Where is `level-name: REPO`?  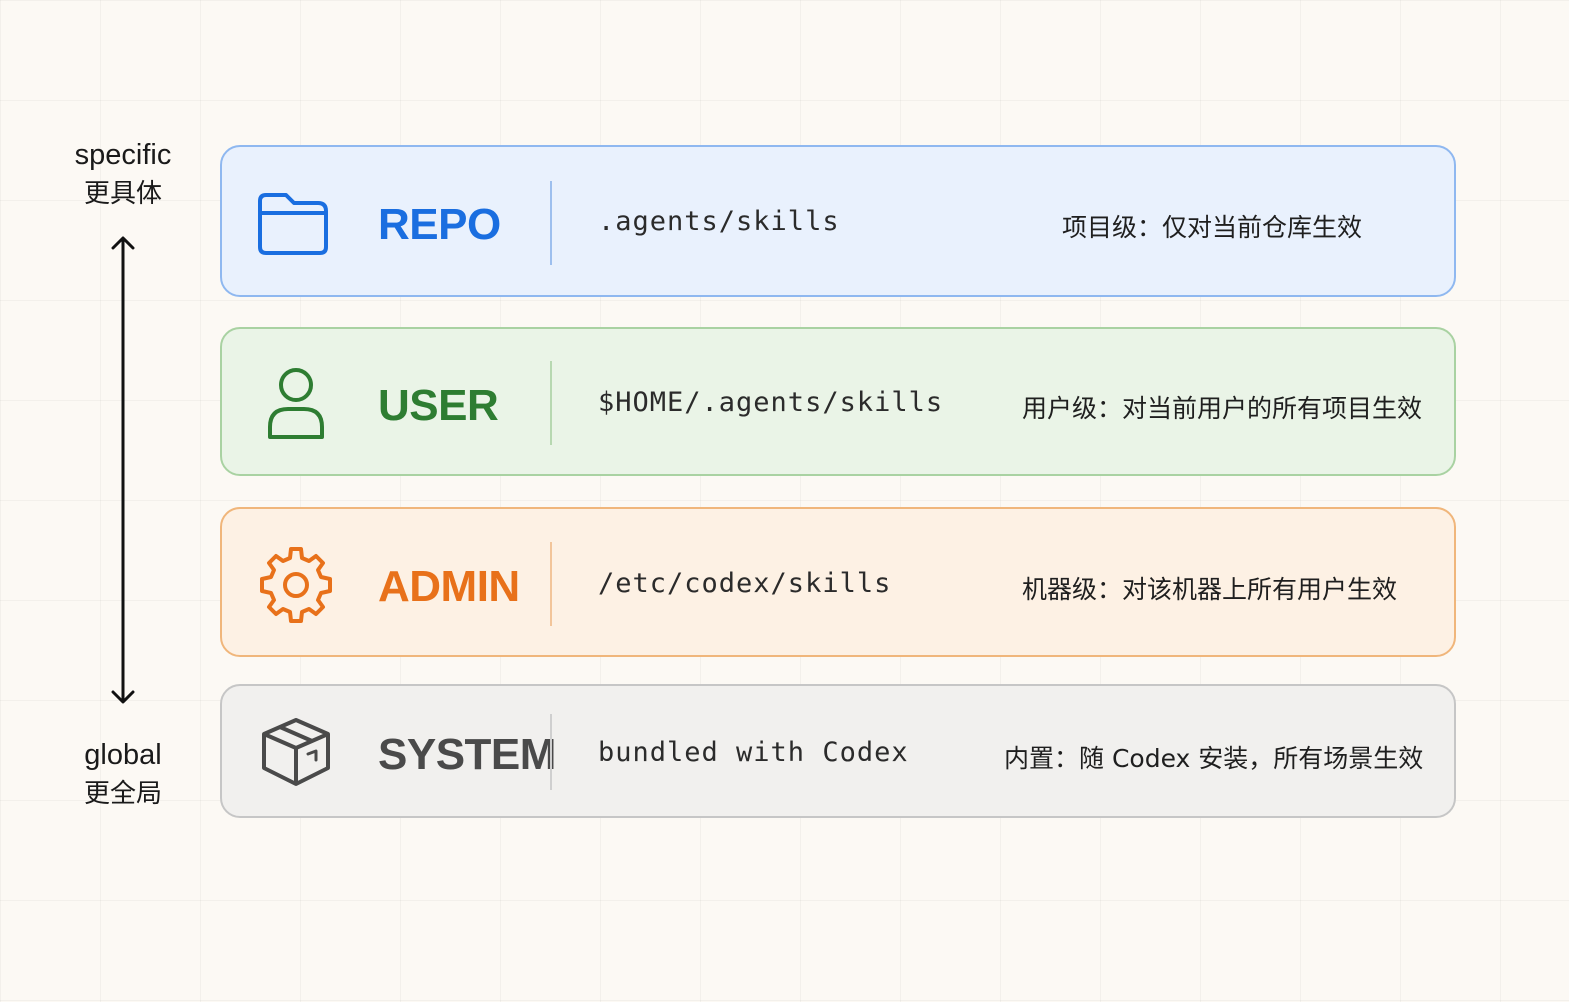 level-name: REPO is located at coordinates (439, 224).